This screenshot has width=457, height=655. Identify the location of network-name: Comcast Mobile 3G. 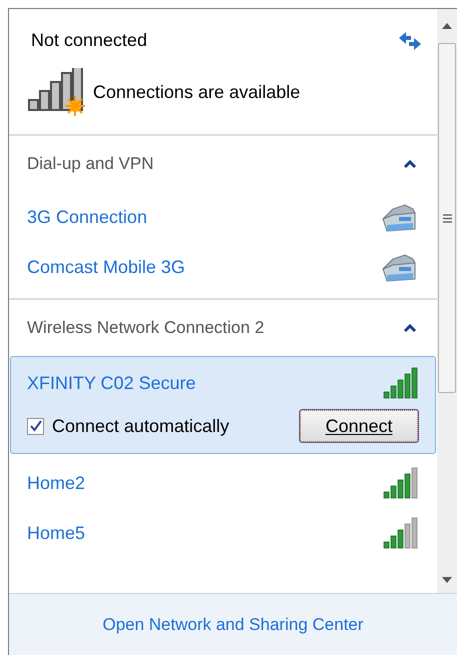
(106, 267).